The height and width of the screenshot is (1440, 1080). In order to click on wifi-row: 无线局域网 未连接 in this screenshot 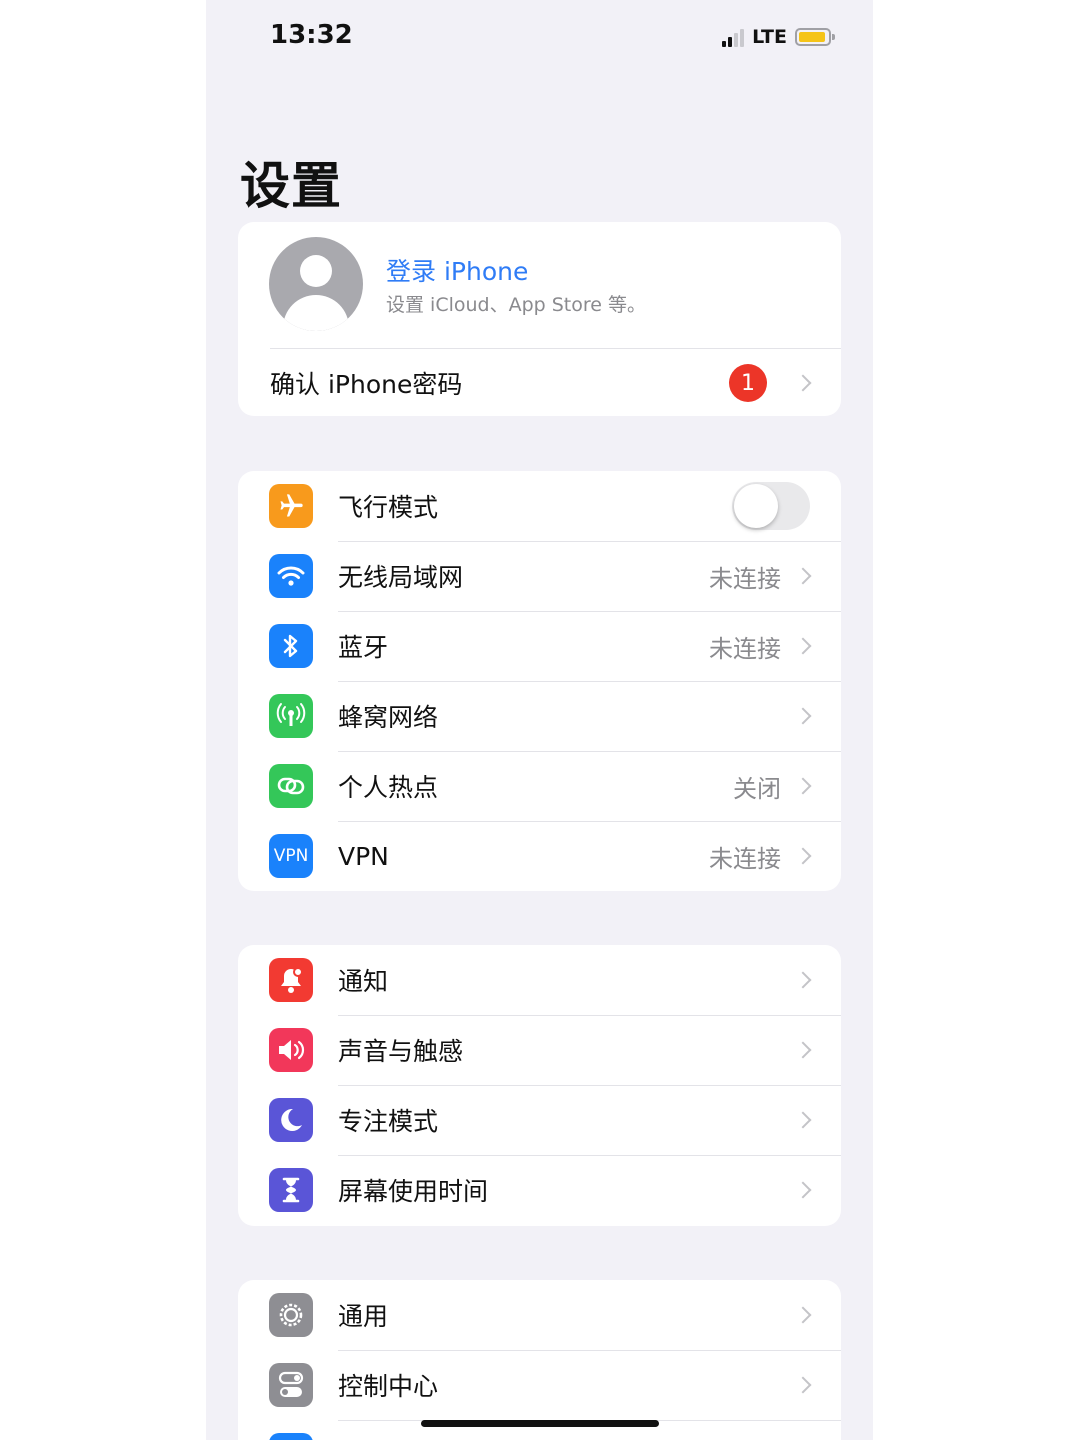, I will do `click(539, 576)`.